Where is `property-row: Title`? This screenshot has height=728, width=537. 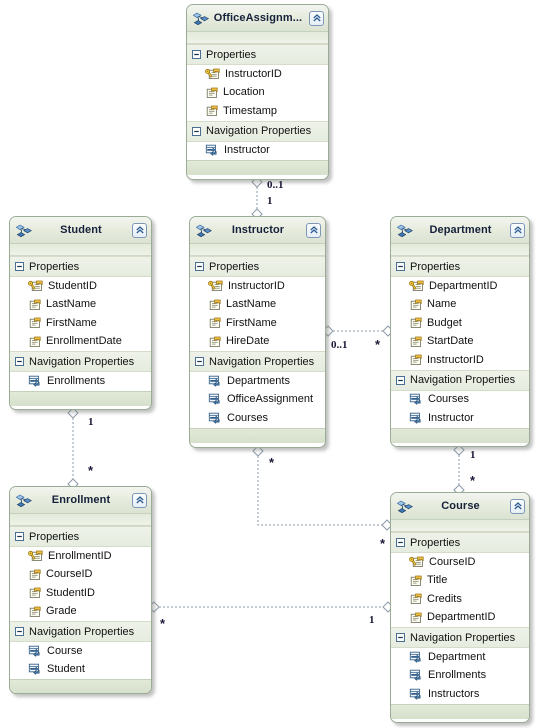 property-row: Title is located at coordinates (460, 580).